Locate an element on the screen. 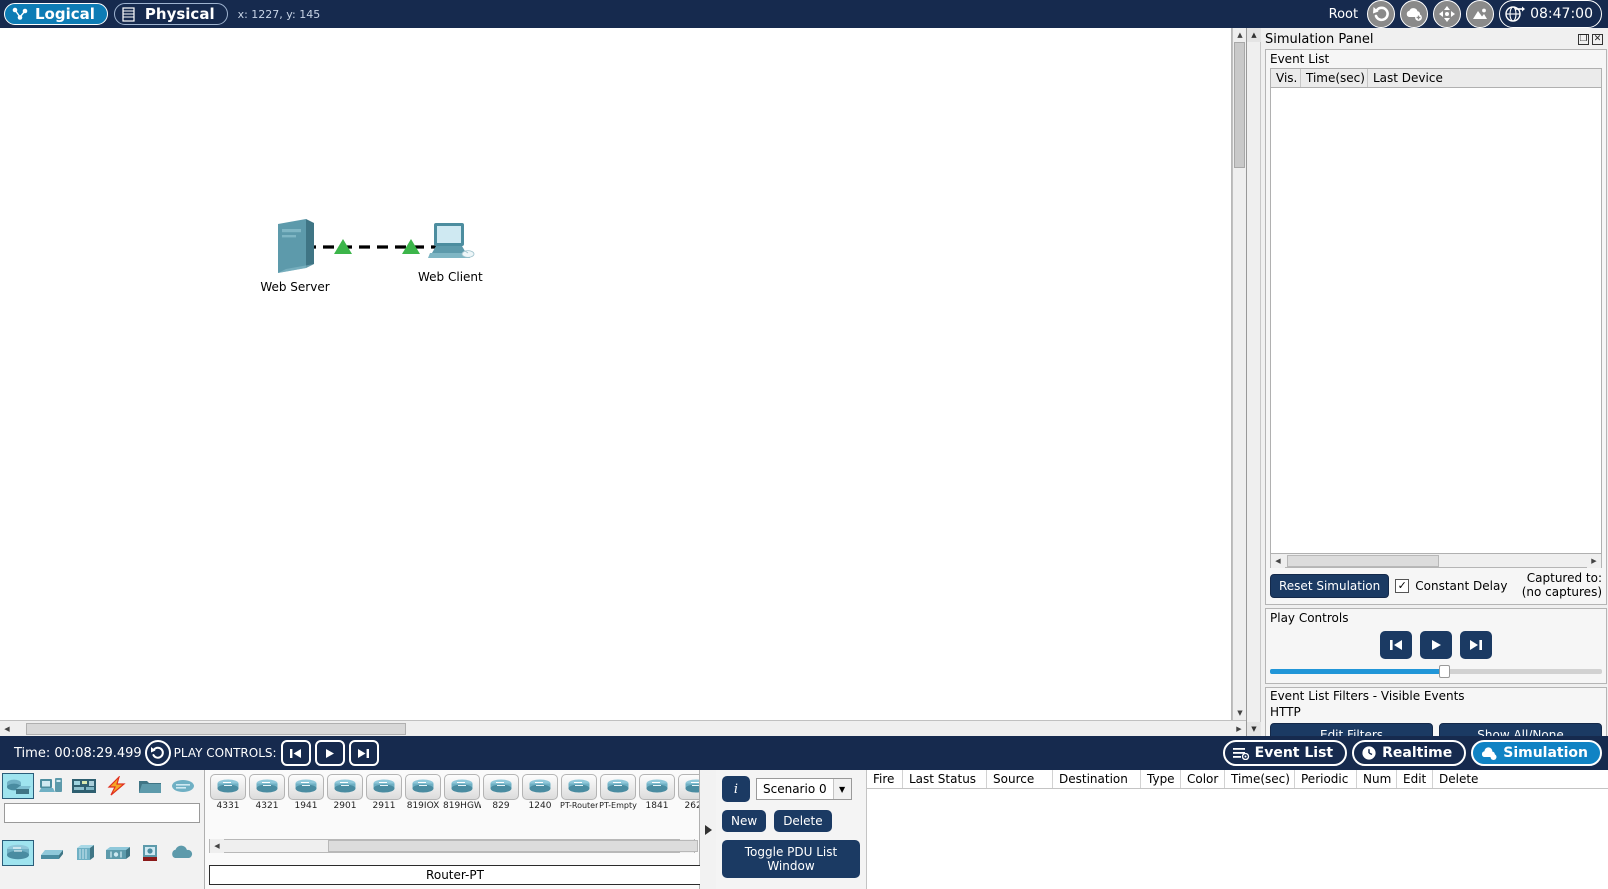 This screenshot has width=1608, height=889. mode-realtime: Realtime is located at coordinates (1409, 753).